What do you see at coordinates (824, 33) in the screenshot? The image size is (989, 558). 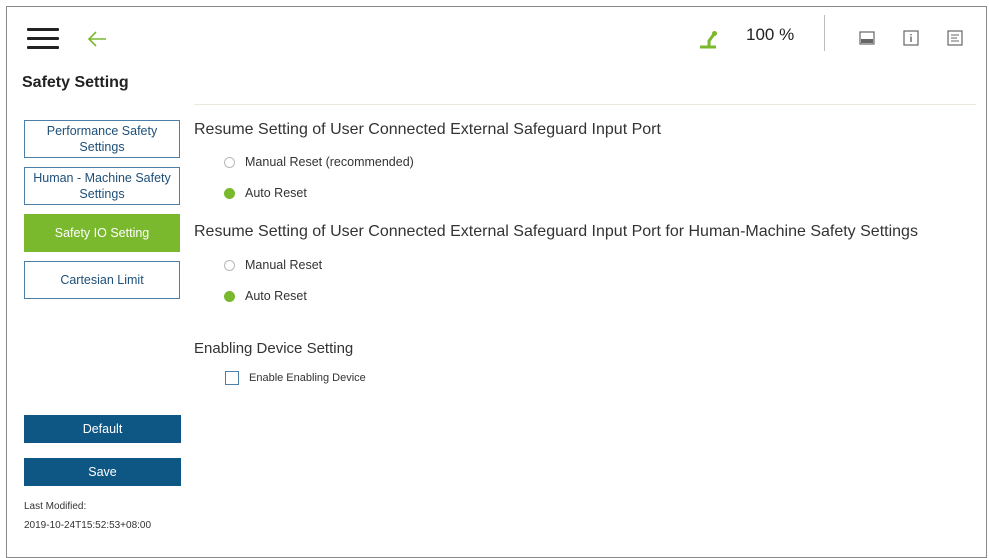 I see `header-divider` at bounding box center [824, 33].